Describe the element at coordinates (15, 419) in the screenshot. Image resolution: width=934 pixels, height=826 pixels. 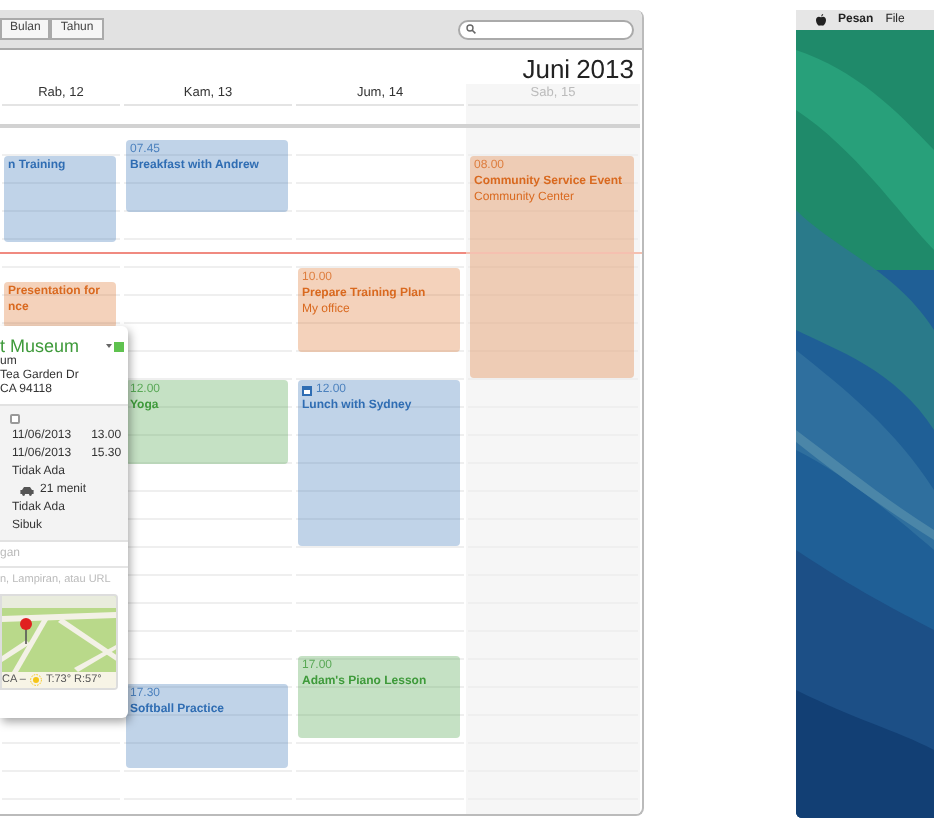
I see `checkbox` at that location.